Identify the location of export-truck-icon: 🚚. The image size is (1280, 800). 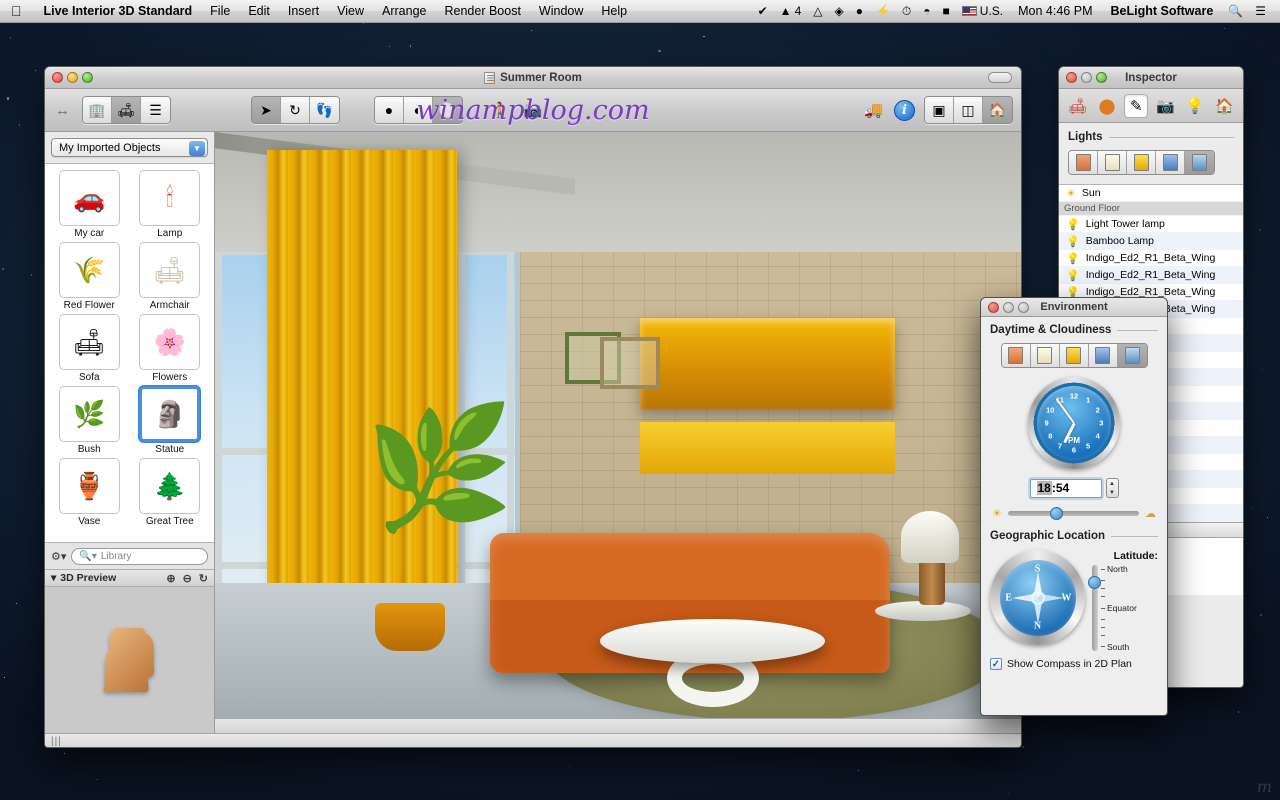
(873, 110).